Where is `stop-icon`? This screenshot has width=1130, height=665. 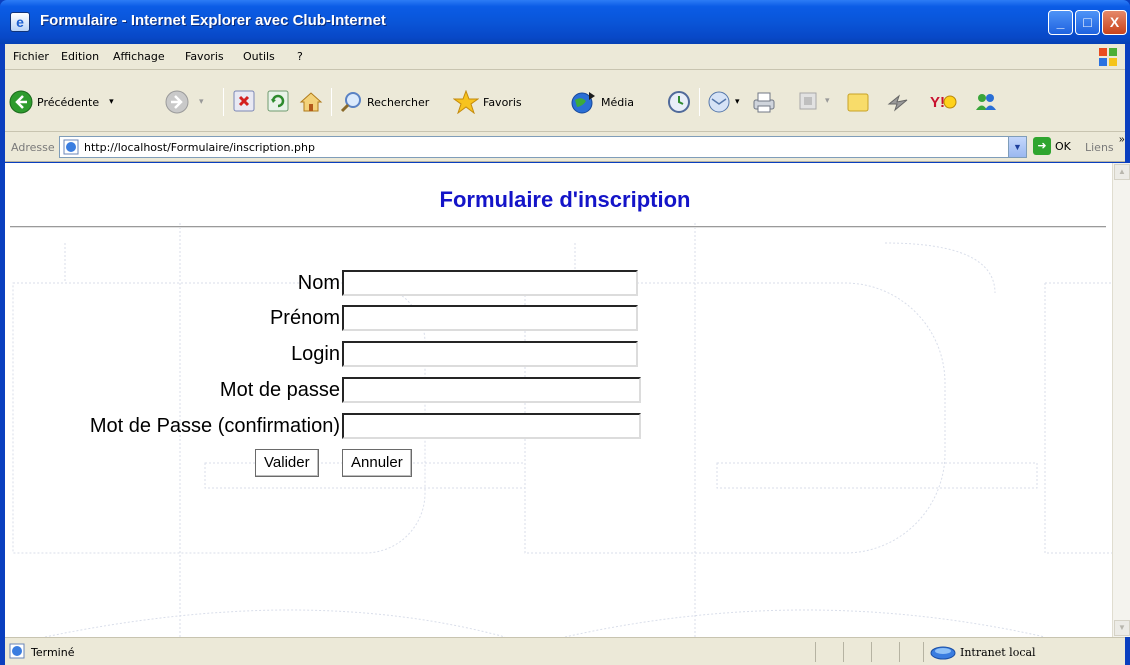
stop-icon is located at coordinates (244, 101).